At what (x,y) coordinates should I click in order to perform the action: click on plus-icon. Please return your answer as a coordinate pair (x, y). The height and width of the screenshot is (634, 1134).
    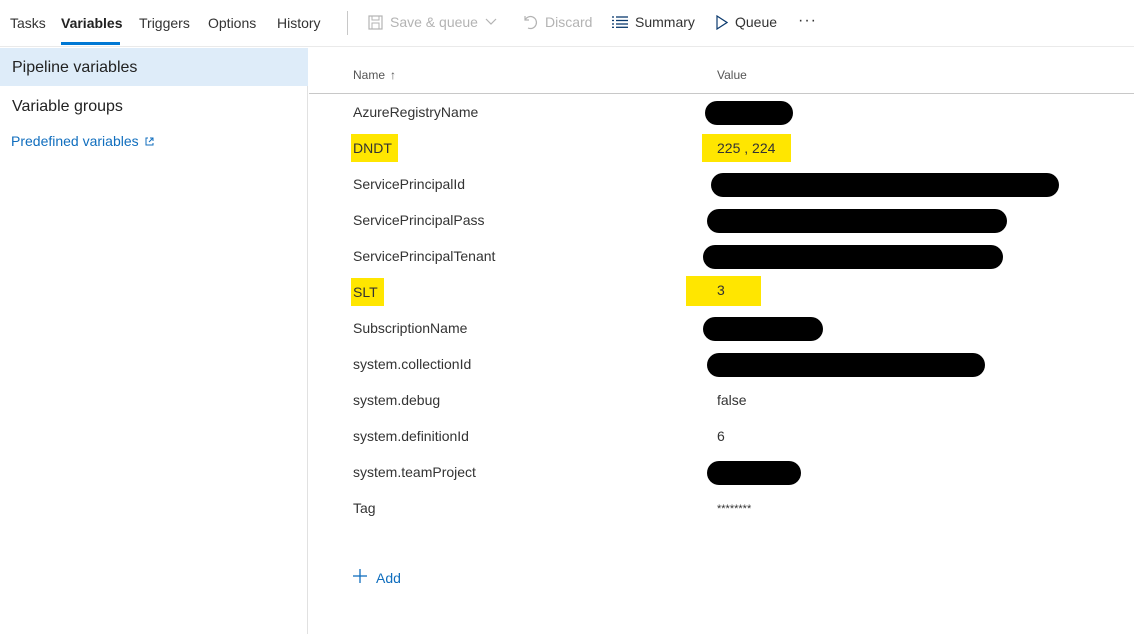
    Looking at the image, I should click on (360, 577).